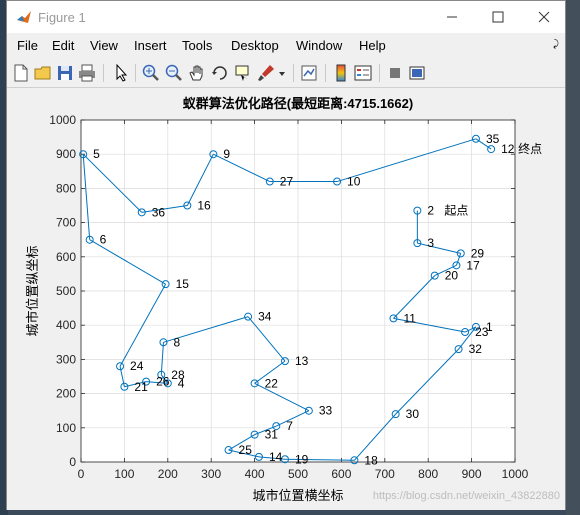 The height and width of the screenshot is (515, 580). I want to click on menu-view: View, so click(104, 45).